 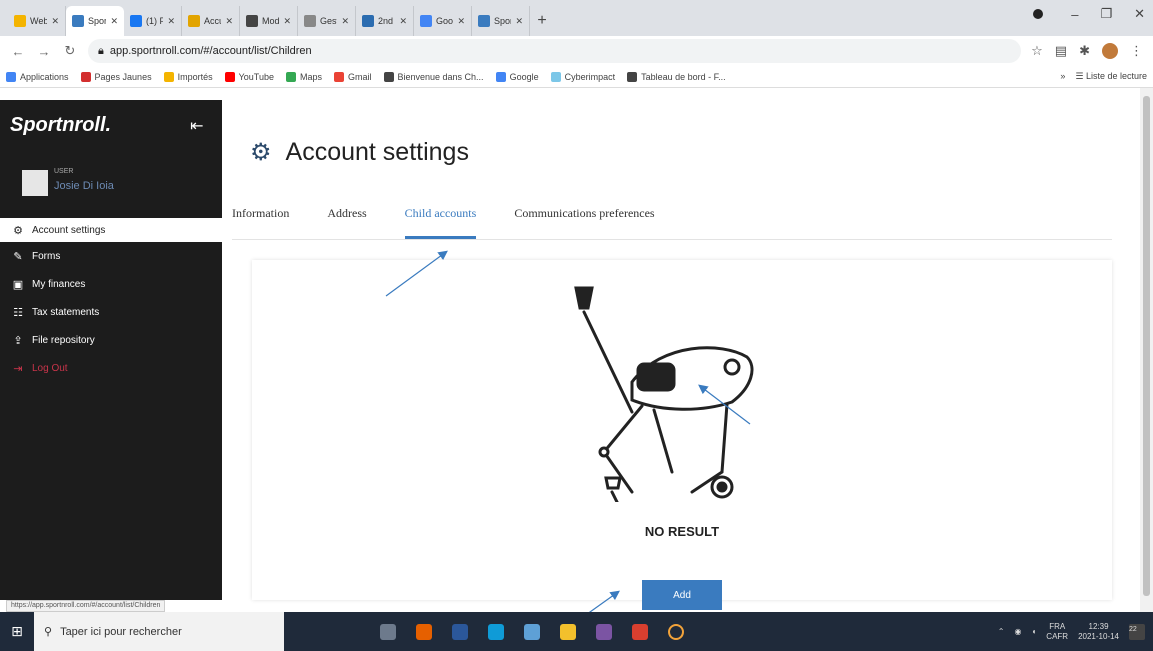 I want to click on sidebar-item-log-out: ⇥ Log Out, so click(x=111, y=368).